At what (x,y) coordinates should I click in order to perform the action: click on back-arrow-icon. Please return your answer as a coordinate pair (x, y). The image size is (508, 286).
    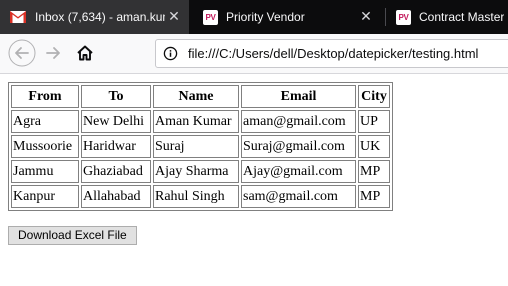
    Looking at the image, I should click on (22, 53).